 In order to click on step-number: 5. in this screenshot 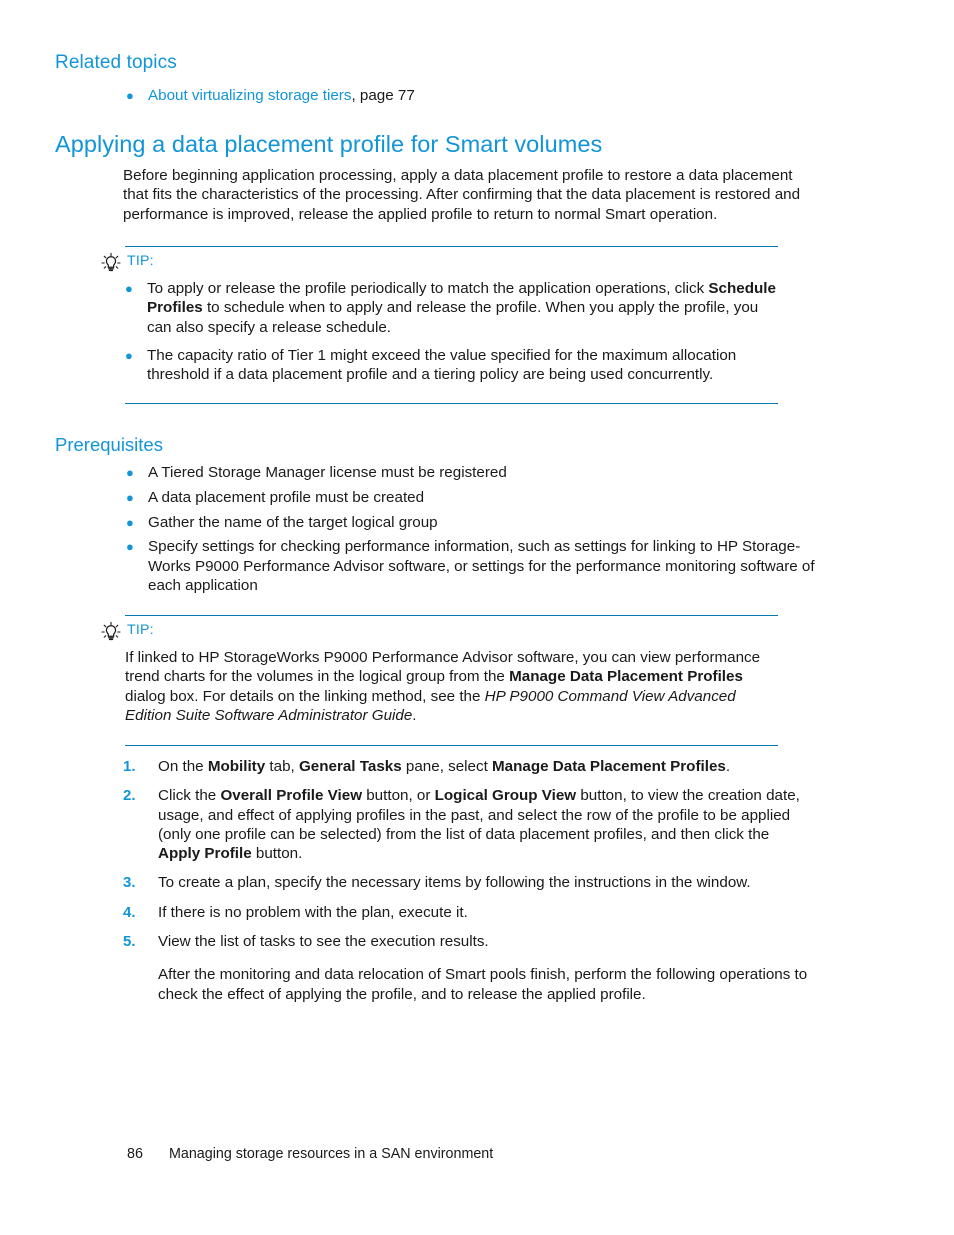, I will do `click(129, 942)`.